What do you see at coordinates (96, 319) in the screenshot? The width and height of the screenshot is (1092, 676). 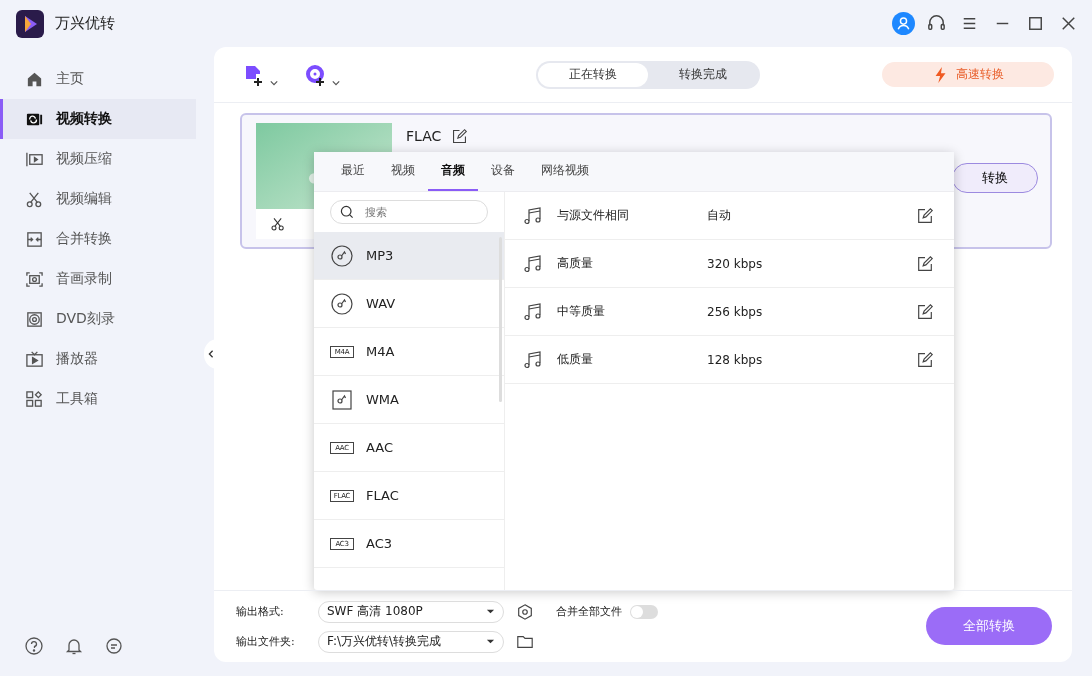 I see `sidebar-item: DVD刻录` at bounding box center [96, 319].